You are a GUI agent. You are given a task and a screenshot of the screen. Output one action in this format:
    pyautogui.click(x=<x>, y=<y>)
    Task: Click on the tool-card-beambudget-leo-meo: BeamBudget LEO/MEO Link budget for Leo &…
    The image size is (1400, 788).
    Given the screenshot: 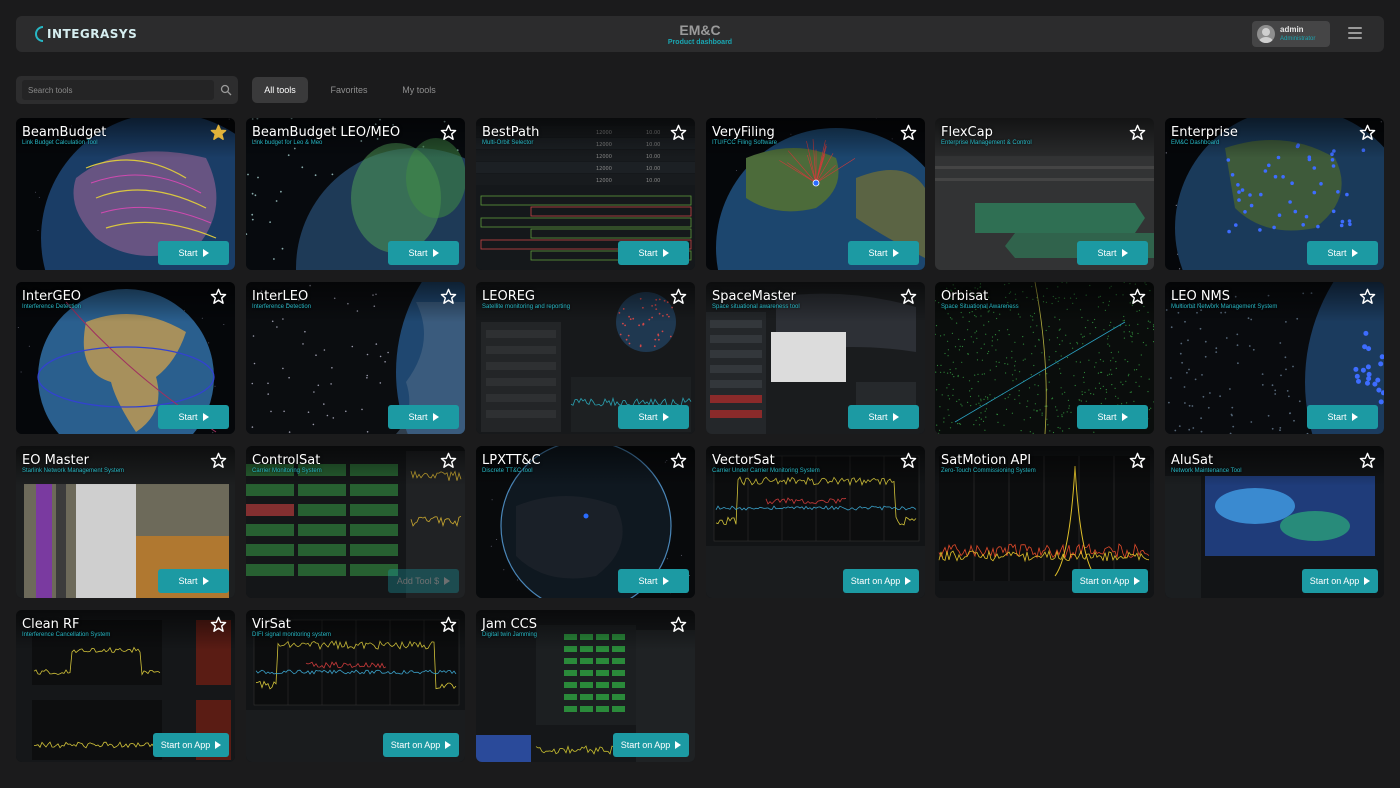 What is the action you would take?
    pyautogui.click(x=355, y=194)
    